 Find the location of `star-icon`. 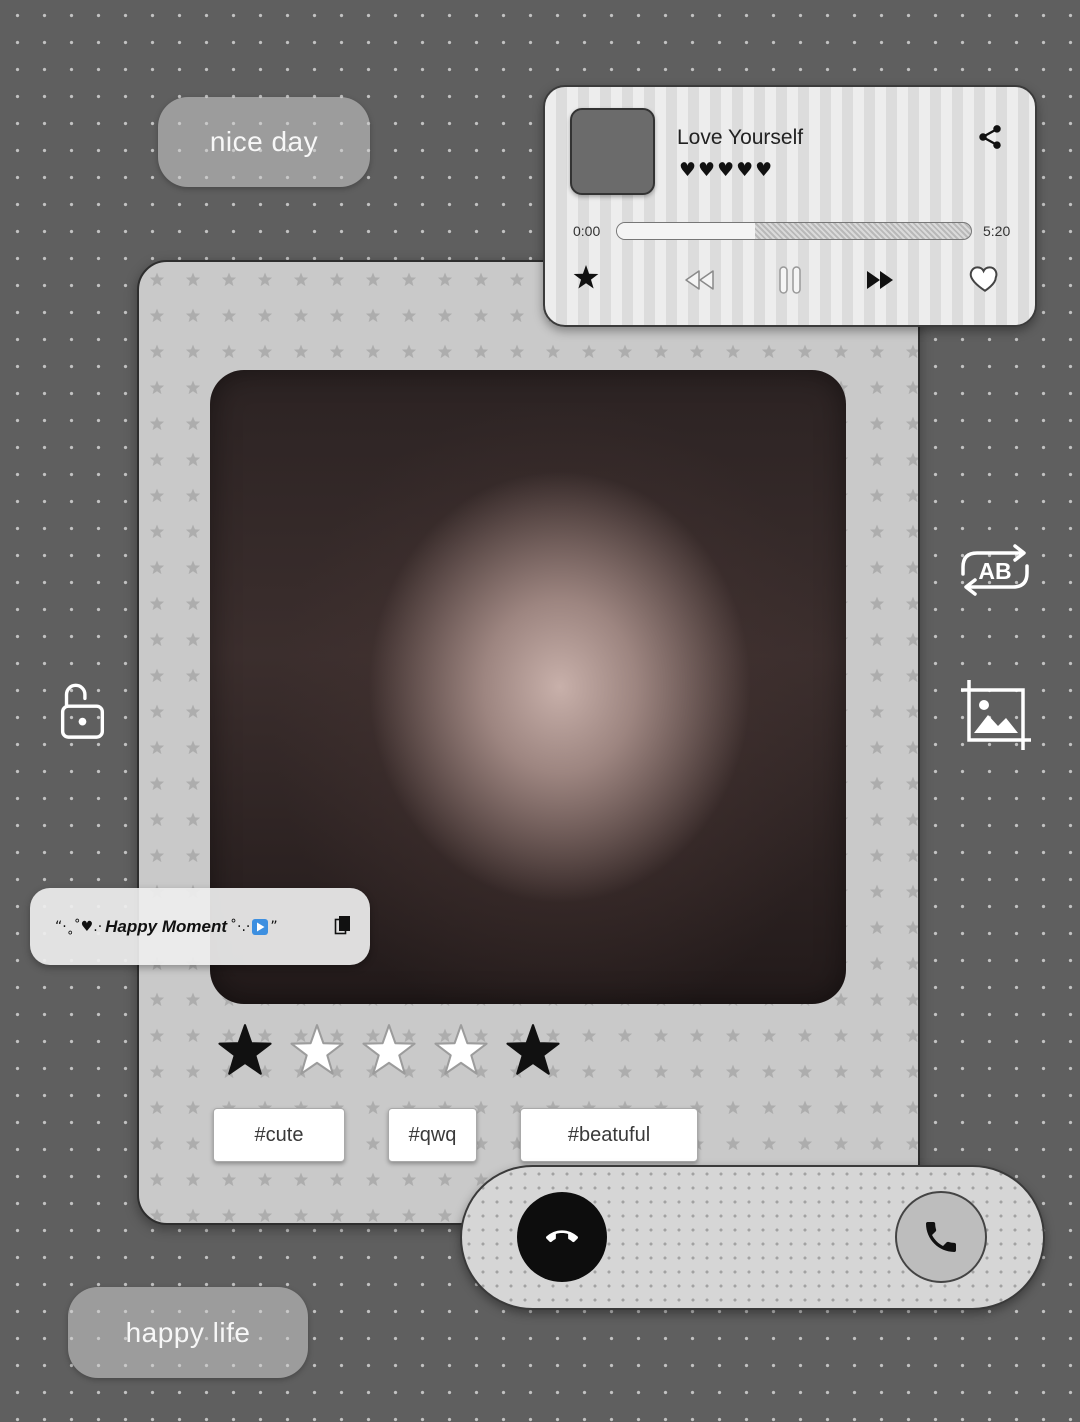

star-icon is located at coordinates (586, 278).